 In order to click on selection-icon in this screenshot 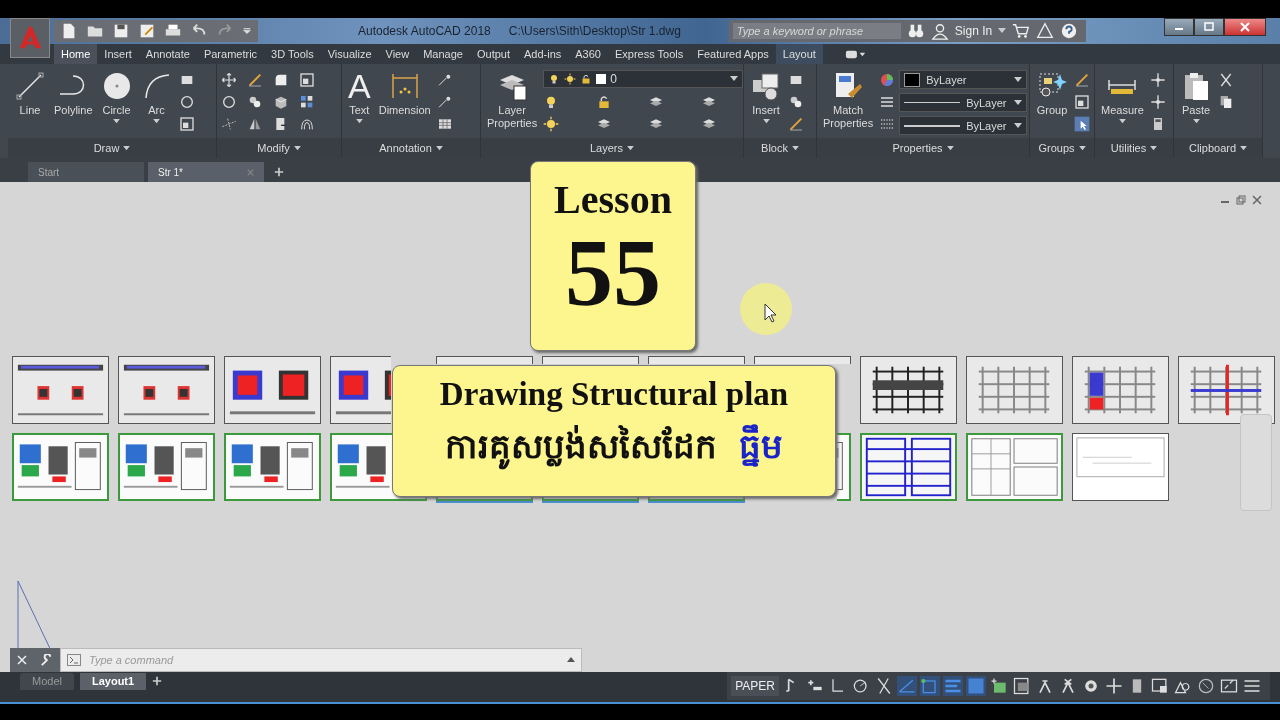, I will do `click(999, 686)`.